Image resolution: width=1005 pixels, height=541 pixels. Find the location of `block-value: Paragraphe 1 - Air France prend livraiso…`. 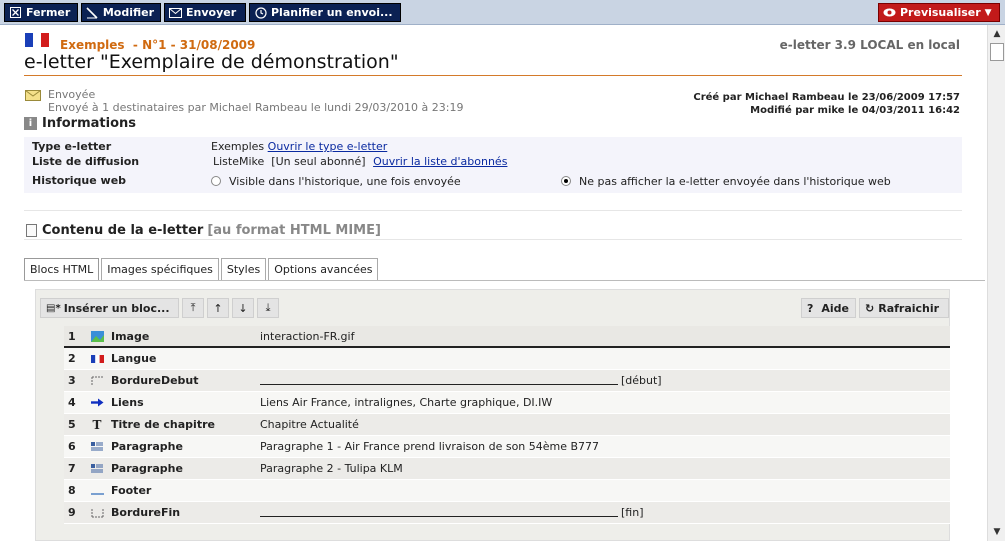

block-value: Paragraphe 1 - Air France prend livraiso… is located at coordinates (430, 446).